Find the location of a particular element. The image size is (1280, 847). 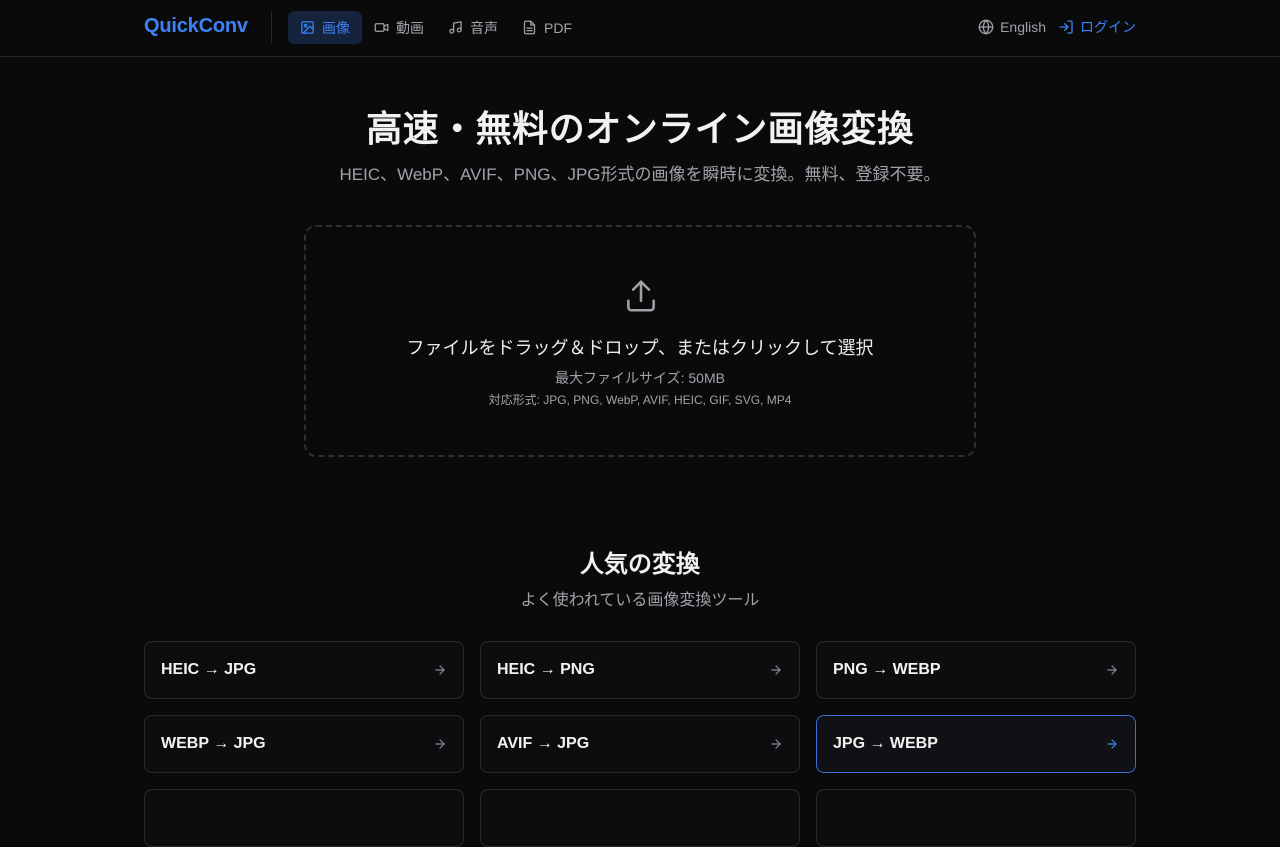

conversion-label: PNG → WEBP is located at coordinates (887, 669).